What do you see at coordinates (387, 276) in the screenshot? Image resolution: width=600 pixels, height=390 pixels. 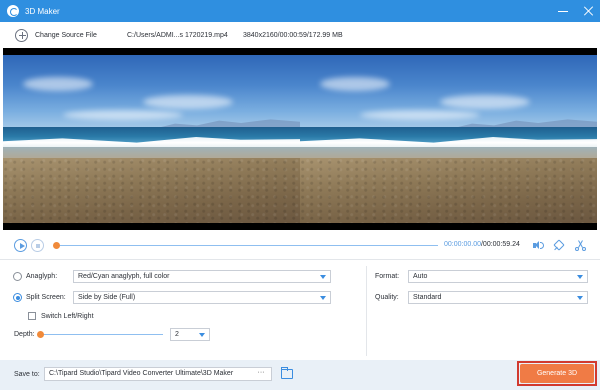 I see `format-label: Format:` at bounding box center [387, 276].